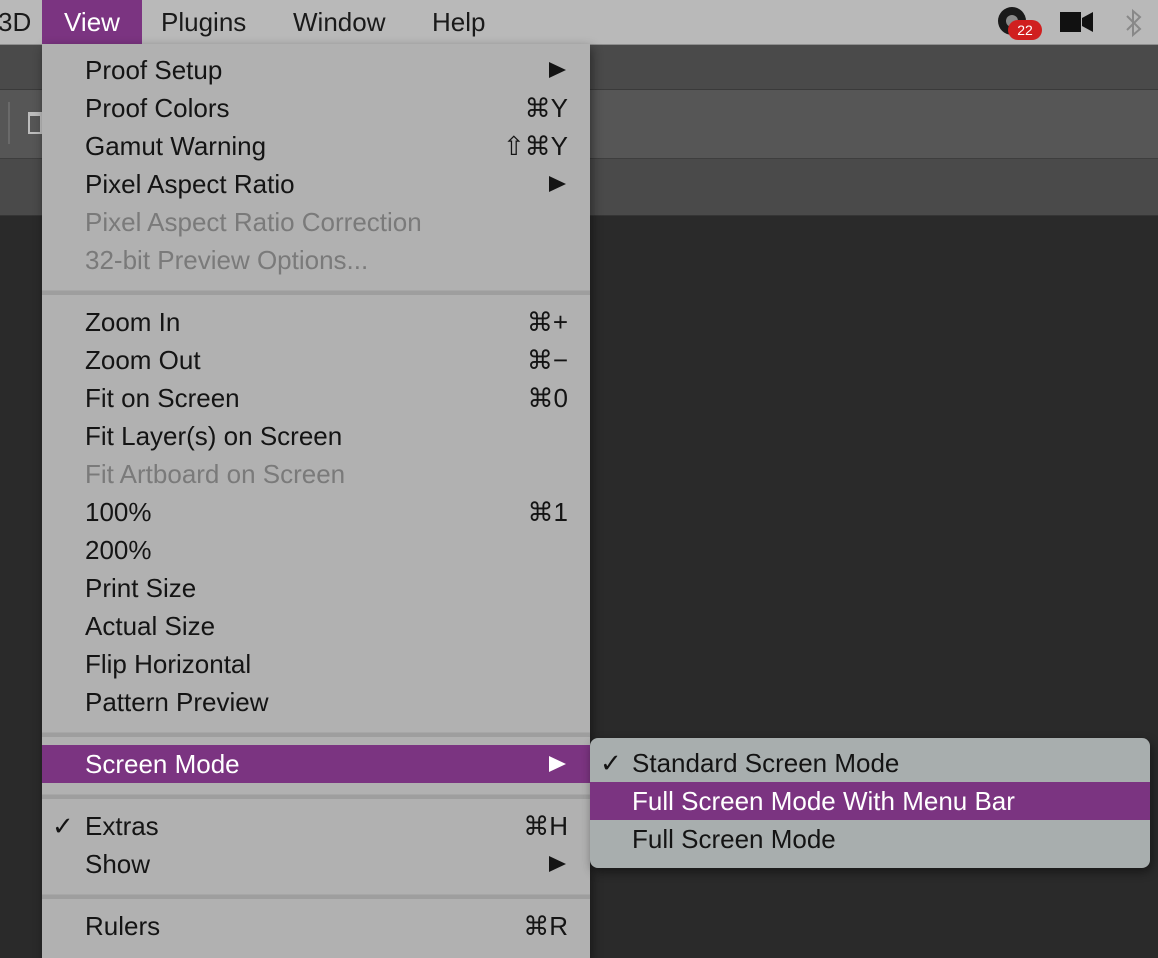 This screenshot has width=1158, height=958. I want to click on menu-item-fit-on-screen: Fit on Screen ⌘0, so click(316, 398).